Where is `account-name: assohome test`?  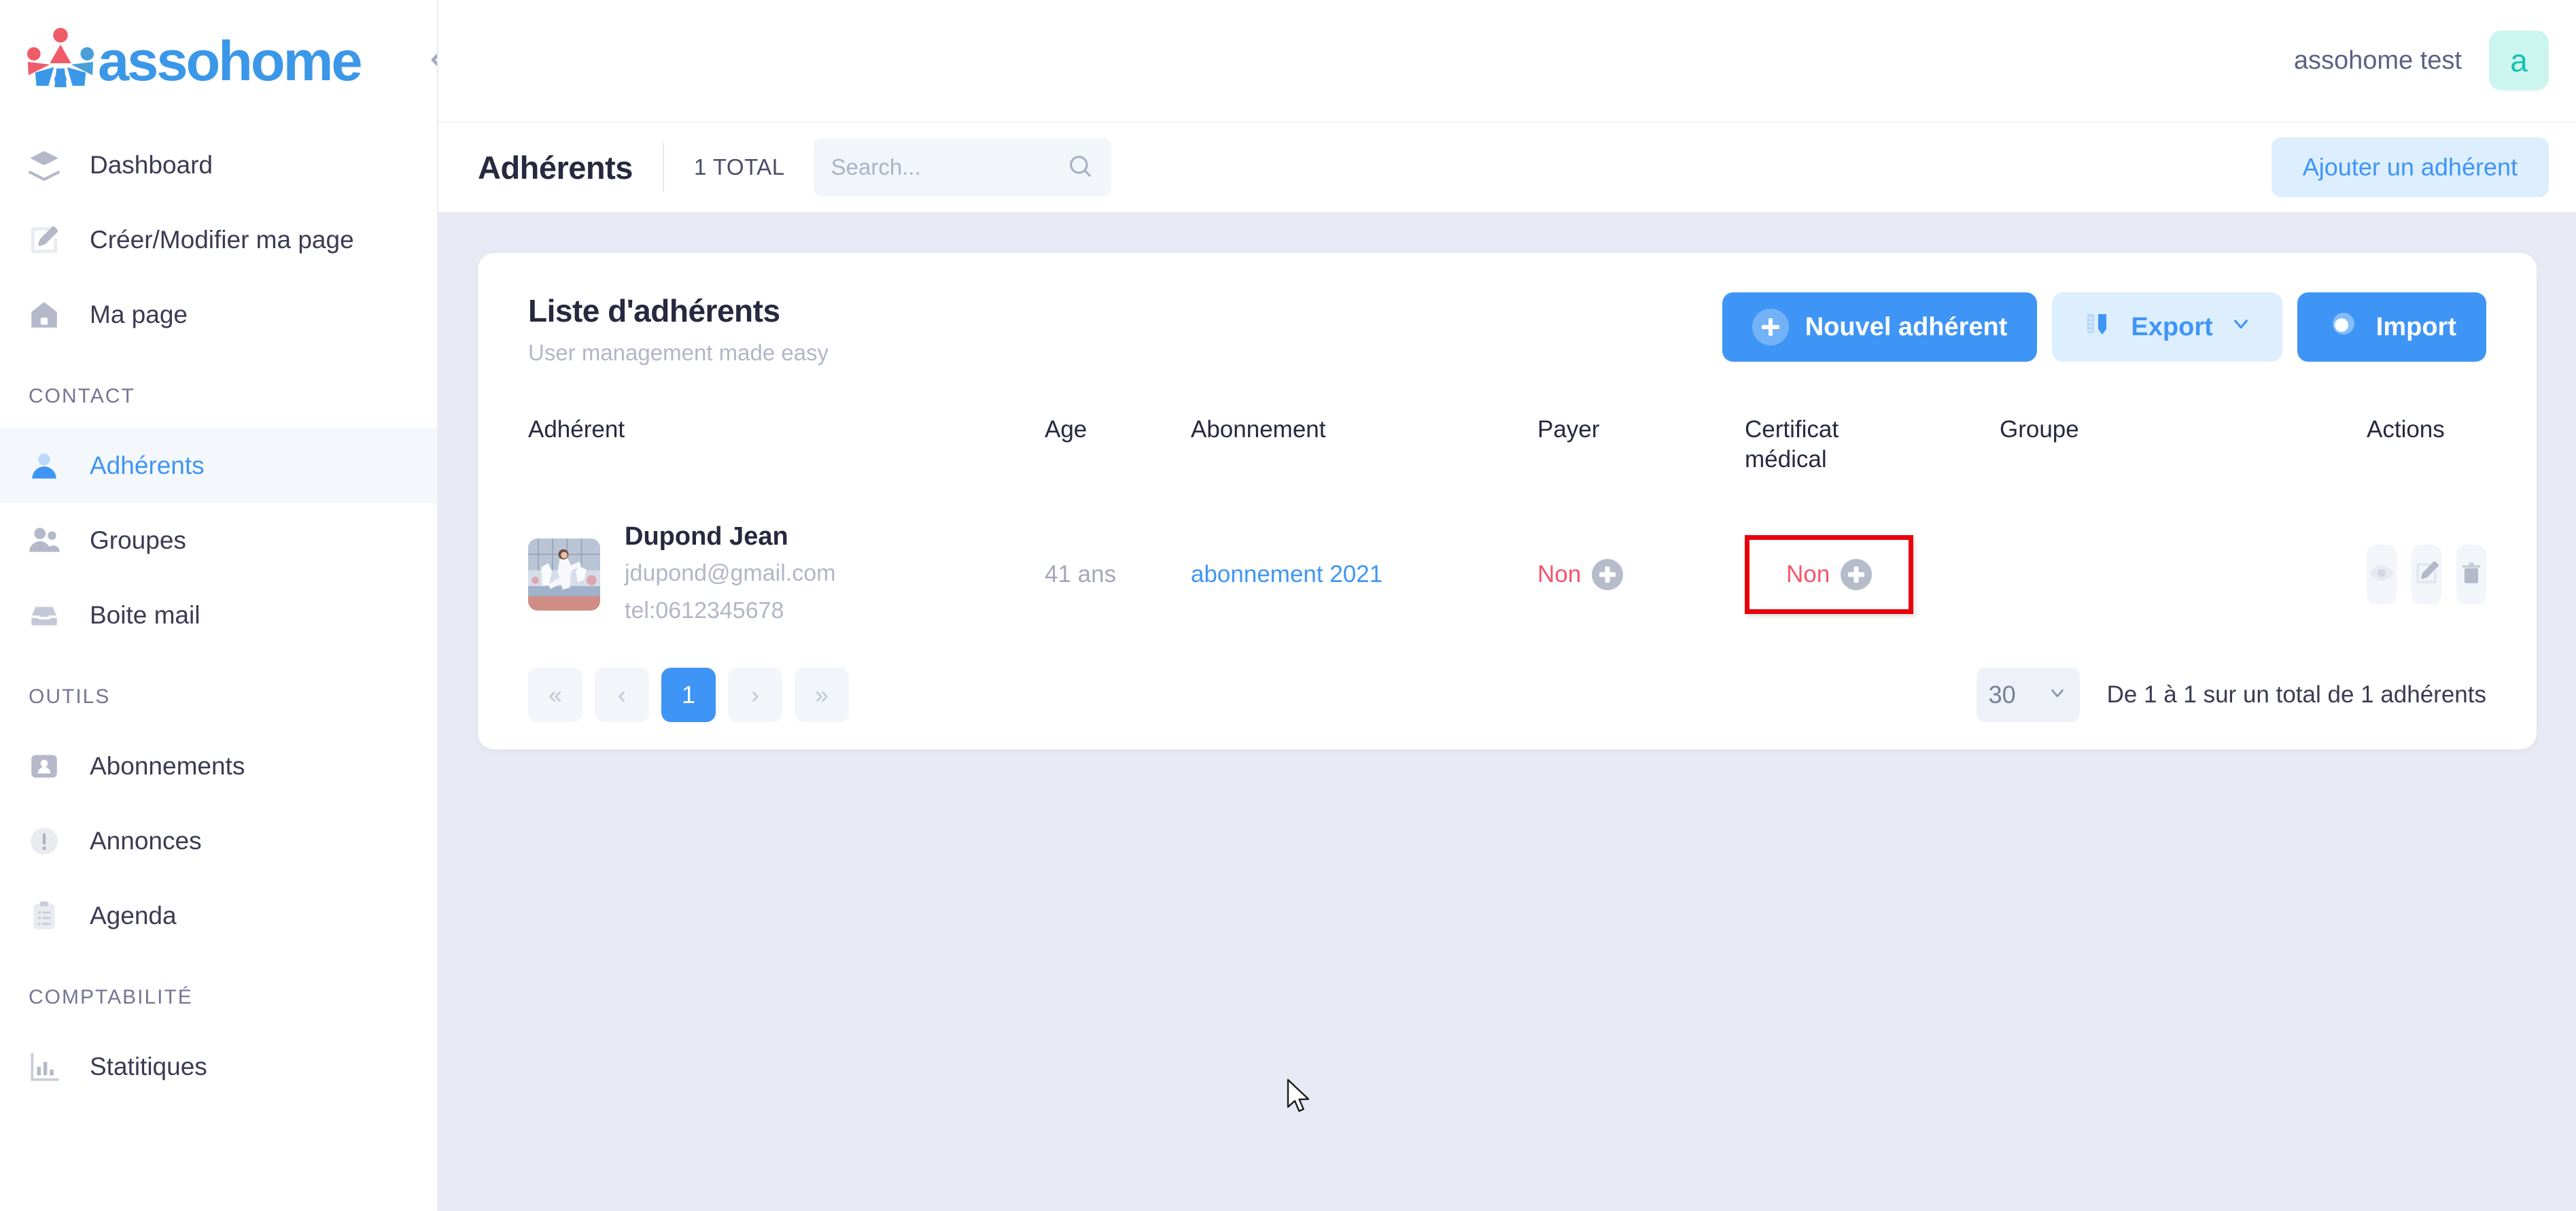
account-name: assohome test is located at coordinates (2377, 61).